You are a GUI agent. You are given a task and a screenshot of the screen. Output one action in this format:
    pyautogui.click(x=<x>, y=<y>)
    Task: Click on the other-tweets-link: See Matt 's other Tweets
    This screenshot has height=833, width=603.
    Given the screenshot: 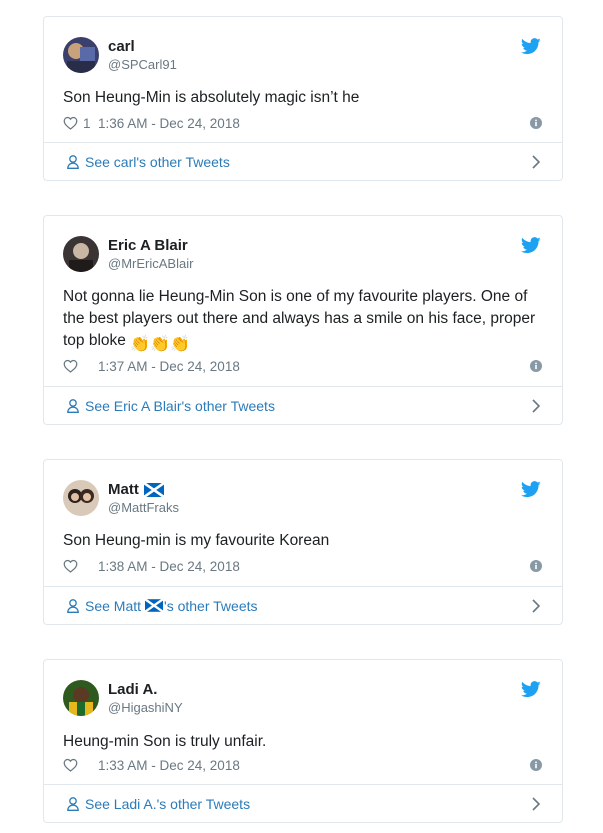 What is the action you would take?
    pyautogui.click(x=303, y=605)
    